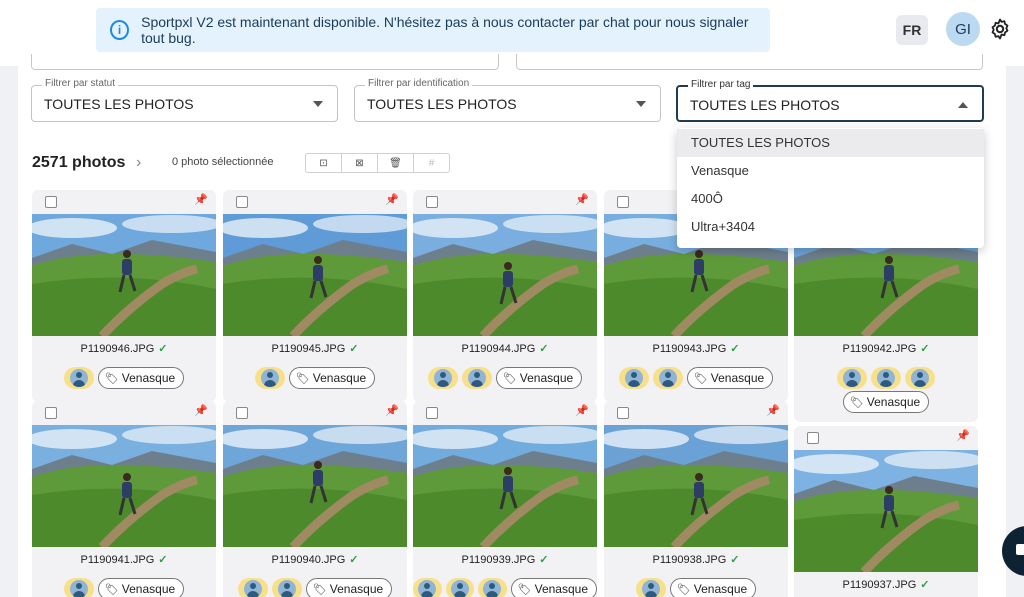  I want to click on photo-card: 📌 P1190940.JPG ✓ 🏷 Venasque, so click(315, 499).